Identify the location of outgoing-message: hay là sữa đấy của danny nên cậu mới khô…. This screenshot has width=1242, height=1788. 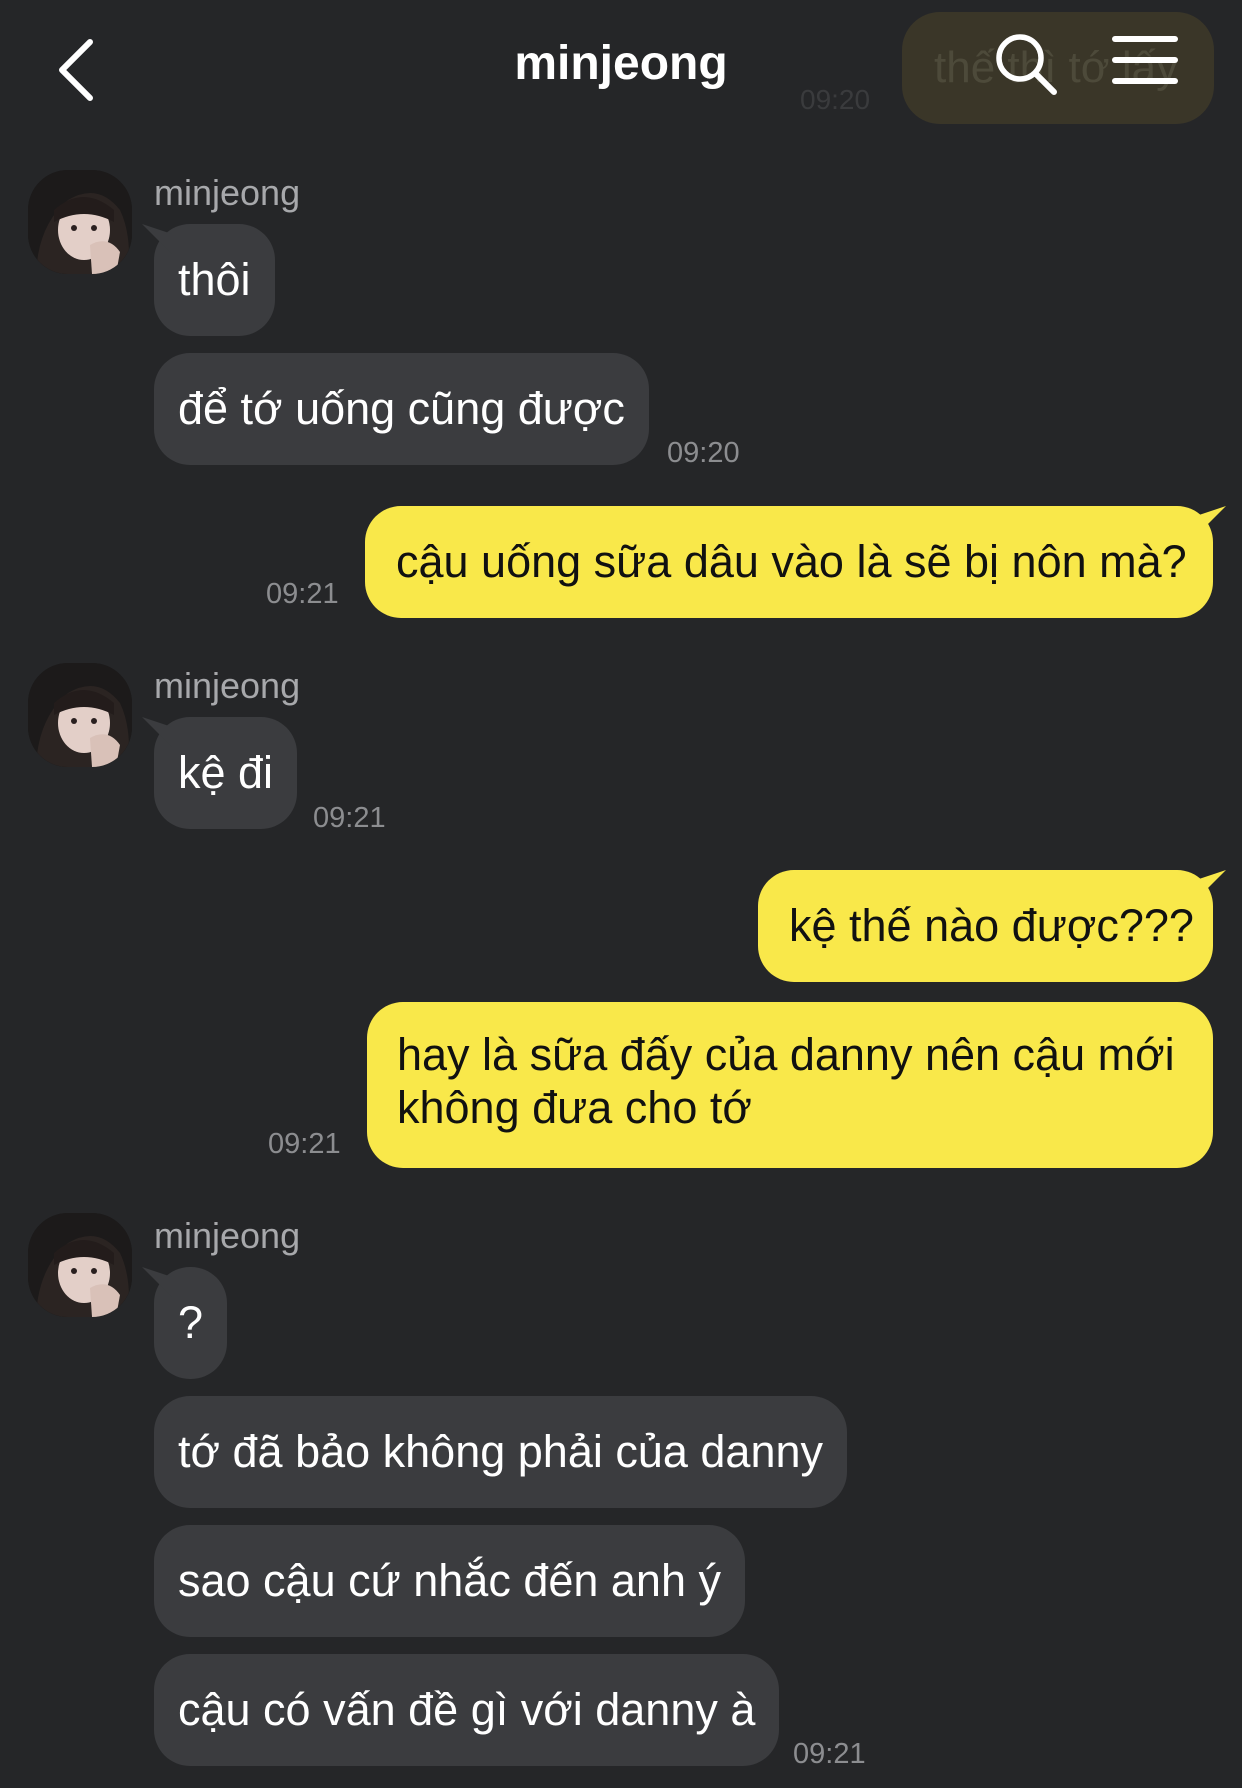
(790, 1085).